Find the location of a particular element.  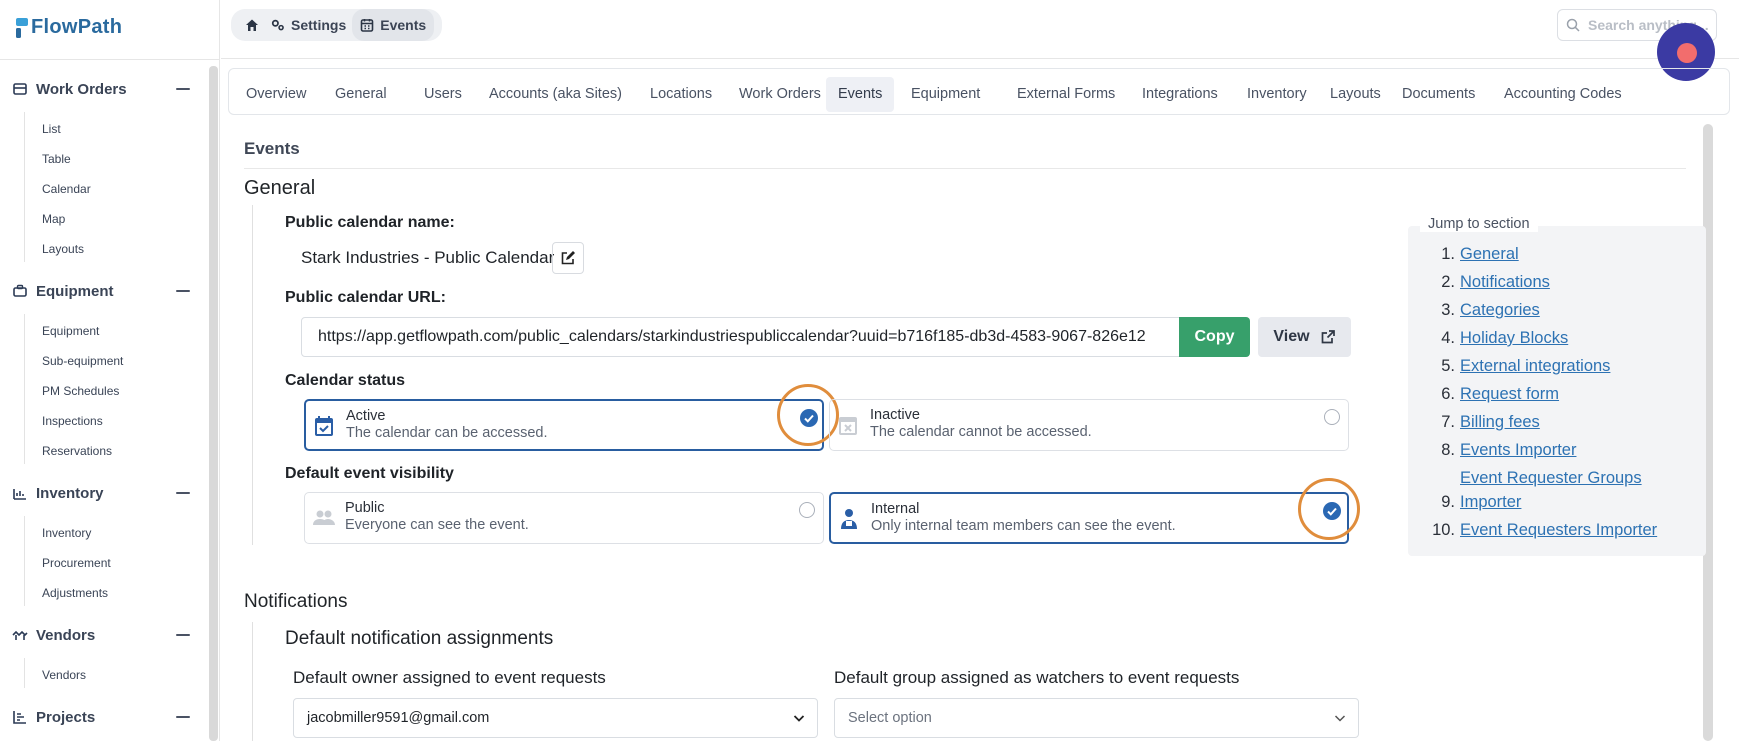

item-number: 7. is located at coordinates (1448, 422).